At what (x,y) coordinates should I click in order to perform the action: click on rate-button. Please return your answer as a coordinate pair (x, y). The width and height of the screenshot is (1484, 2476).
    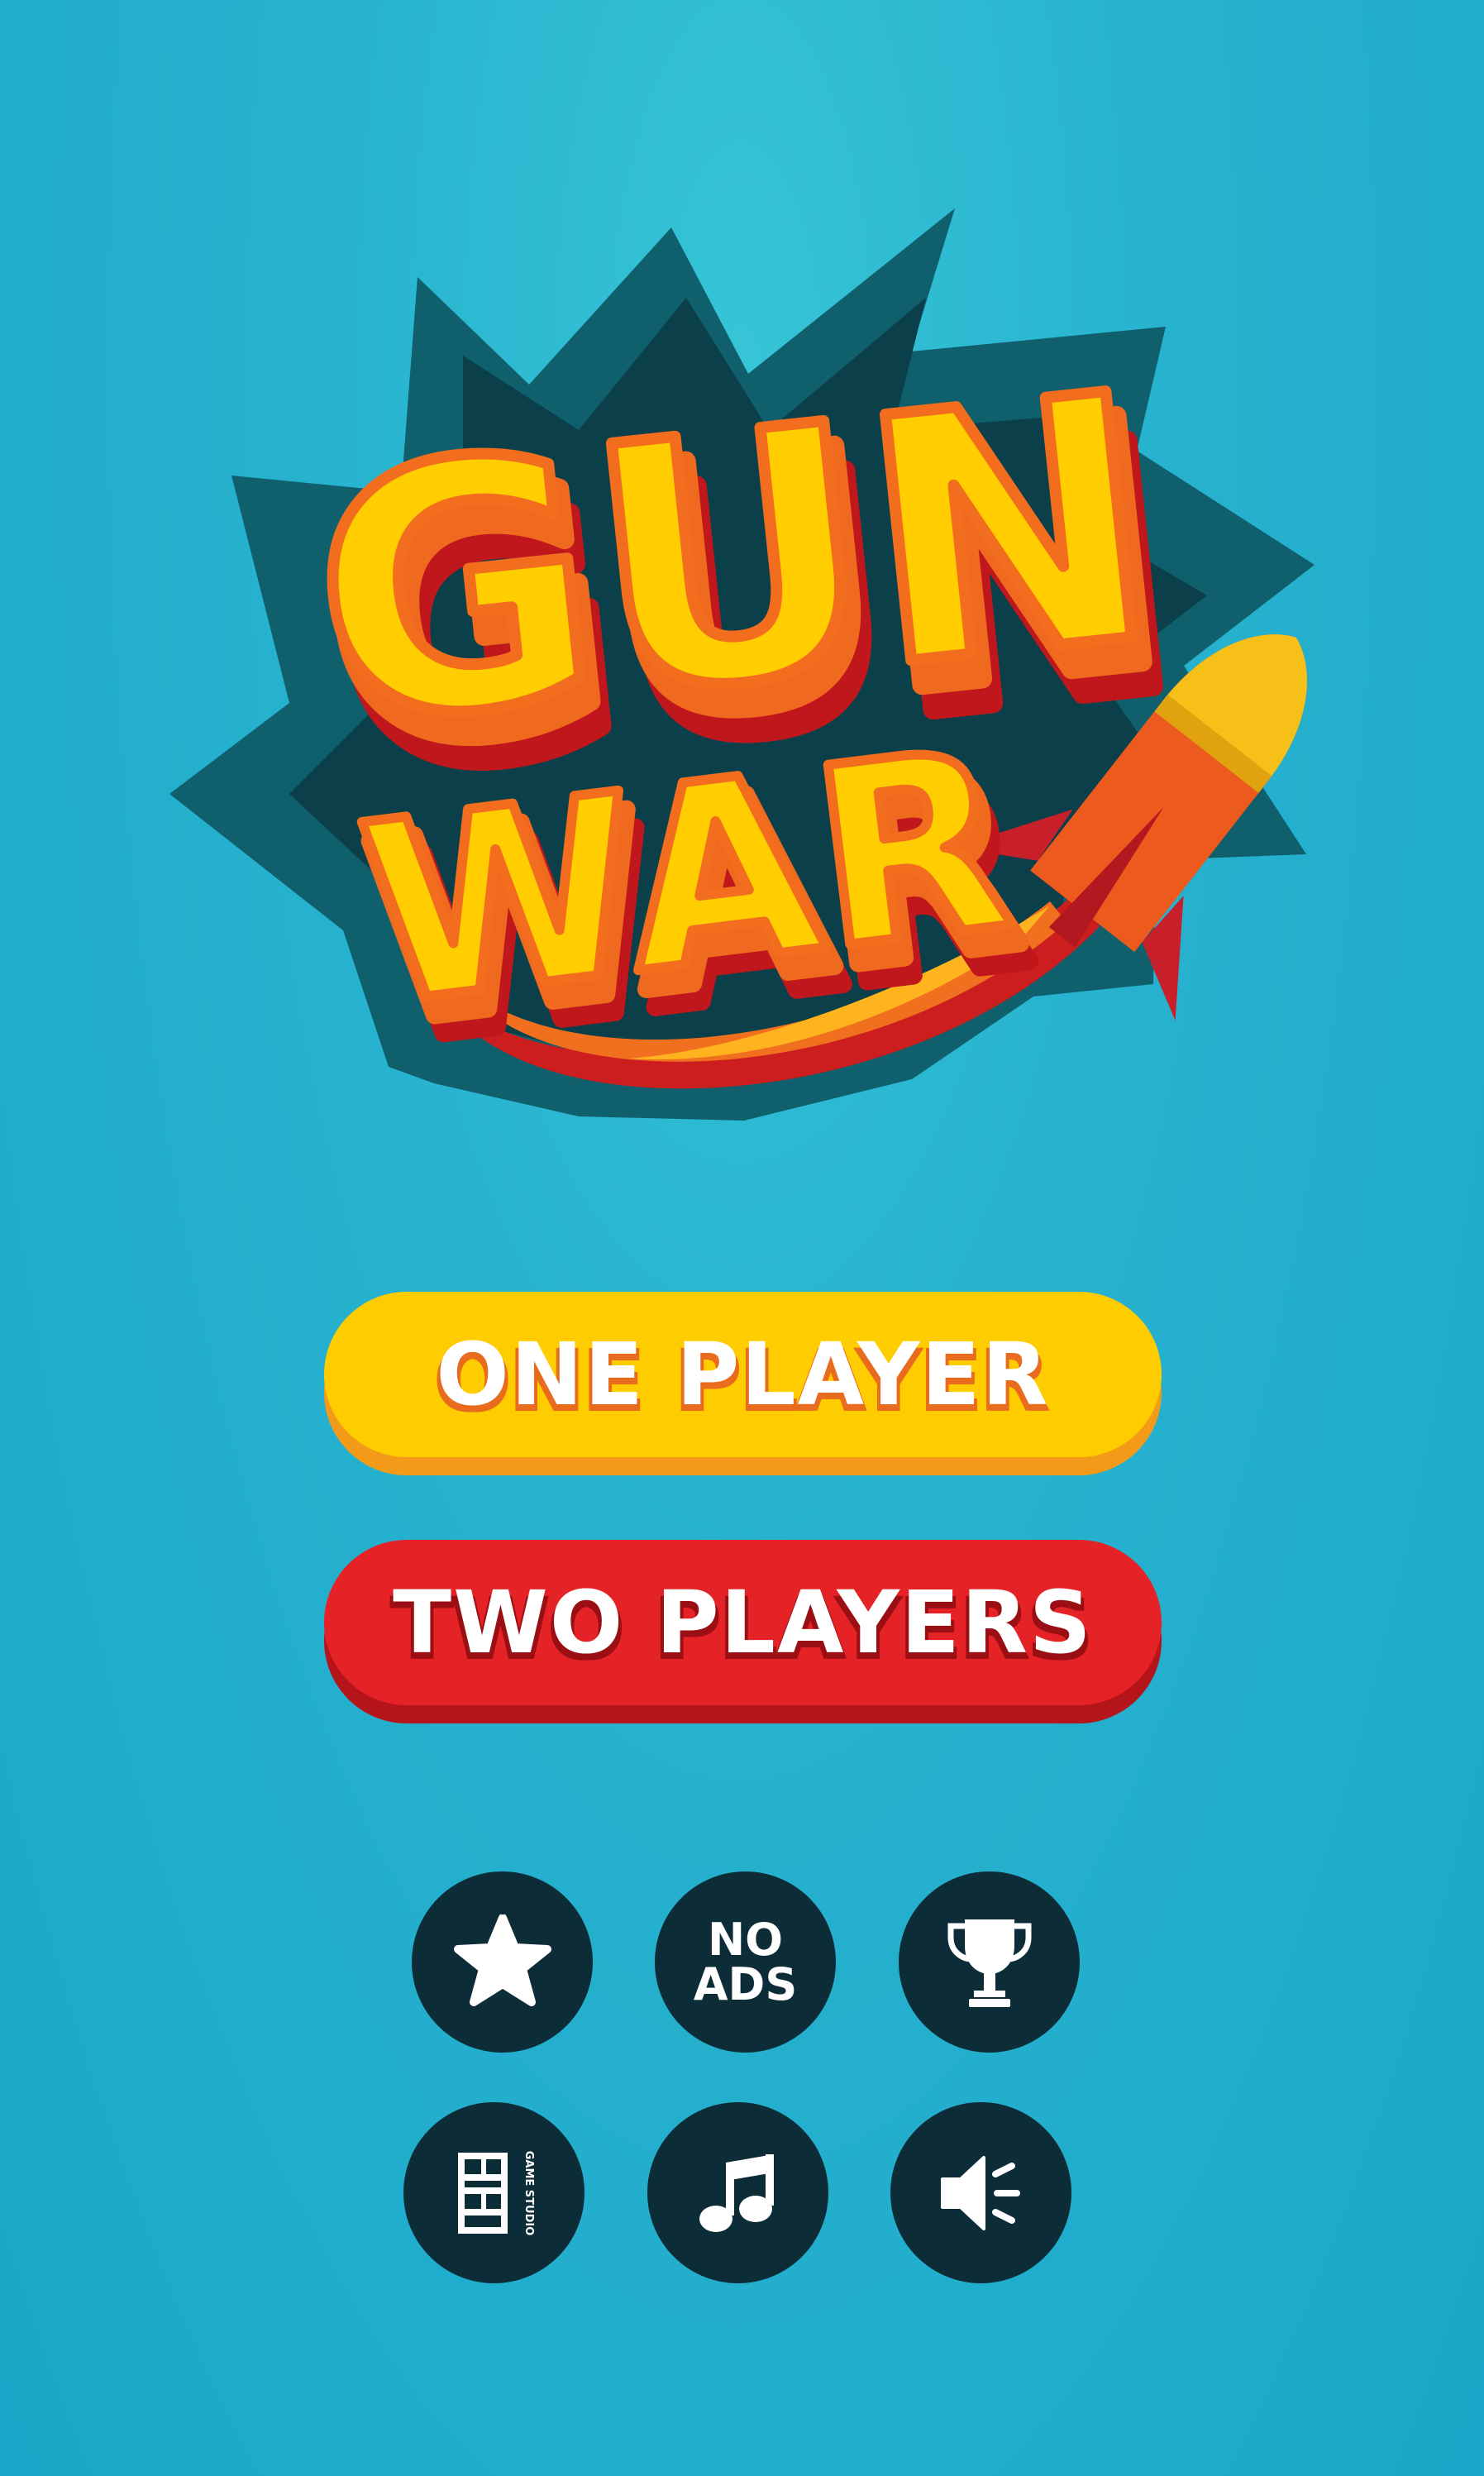
    Looking at the image, I should click on (503, 1962).